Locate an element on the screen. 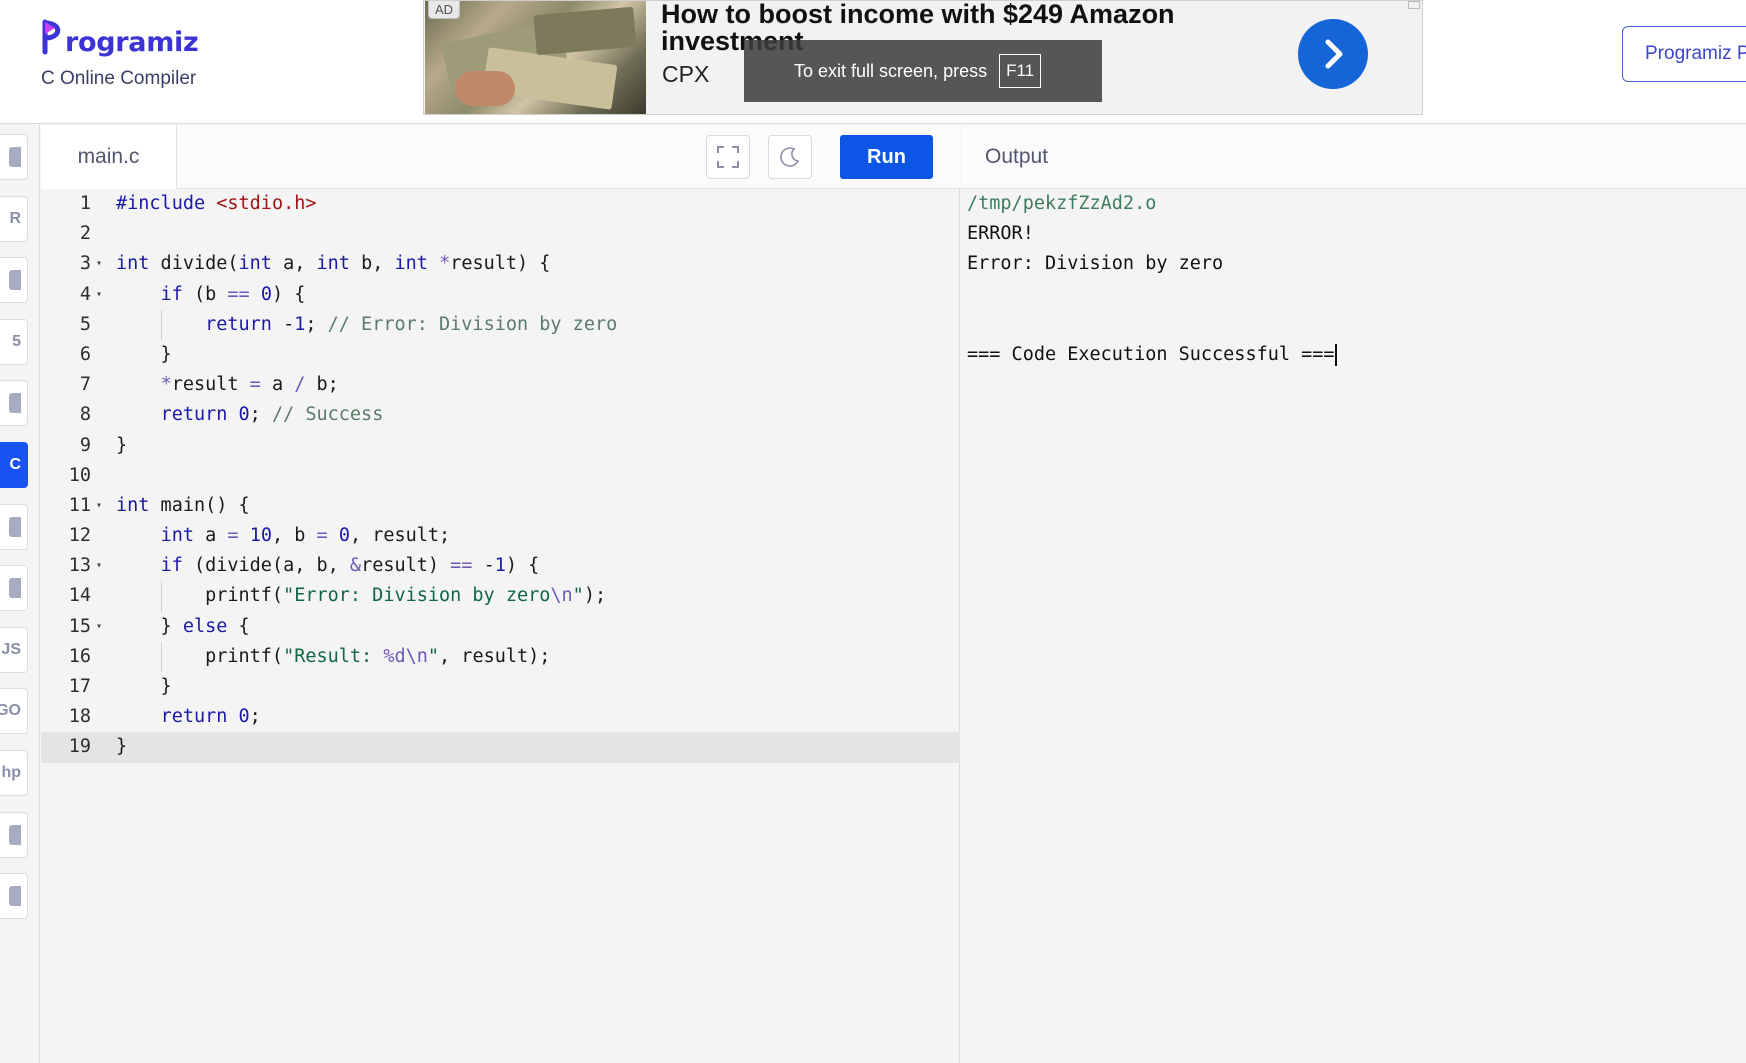 This screenshot has height=1063, width=1746. code-text: return -1; // Error: Division by zero is located at coordinates (411, 324).